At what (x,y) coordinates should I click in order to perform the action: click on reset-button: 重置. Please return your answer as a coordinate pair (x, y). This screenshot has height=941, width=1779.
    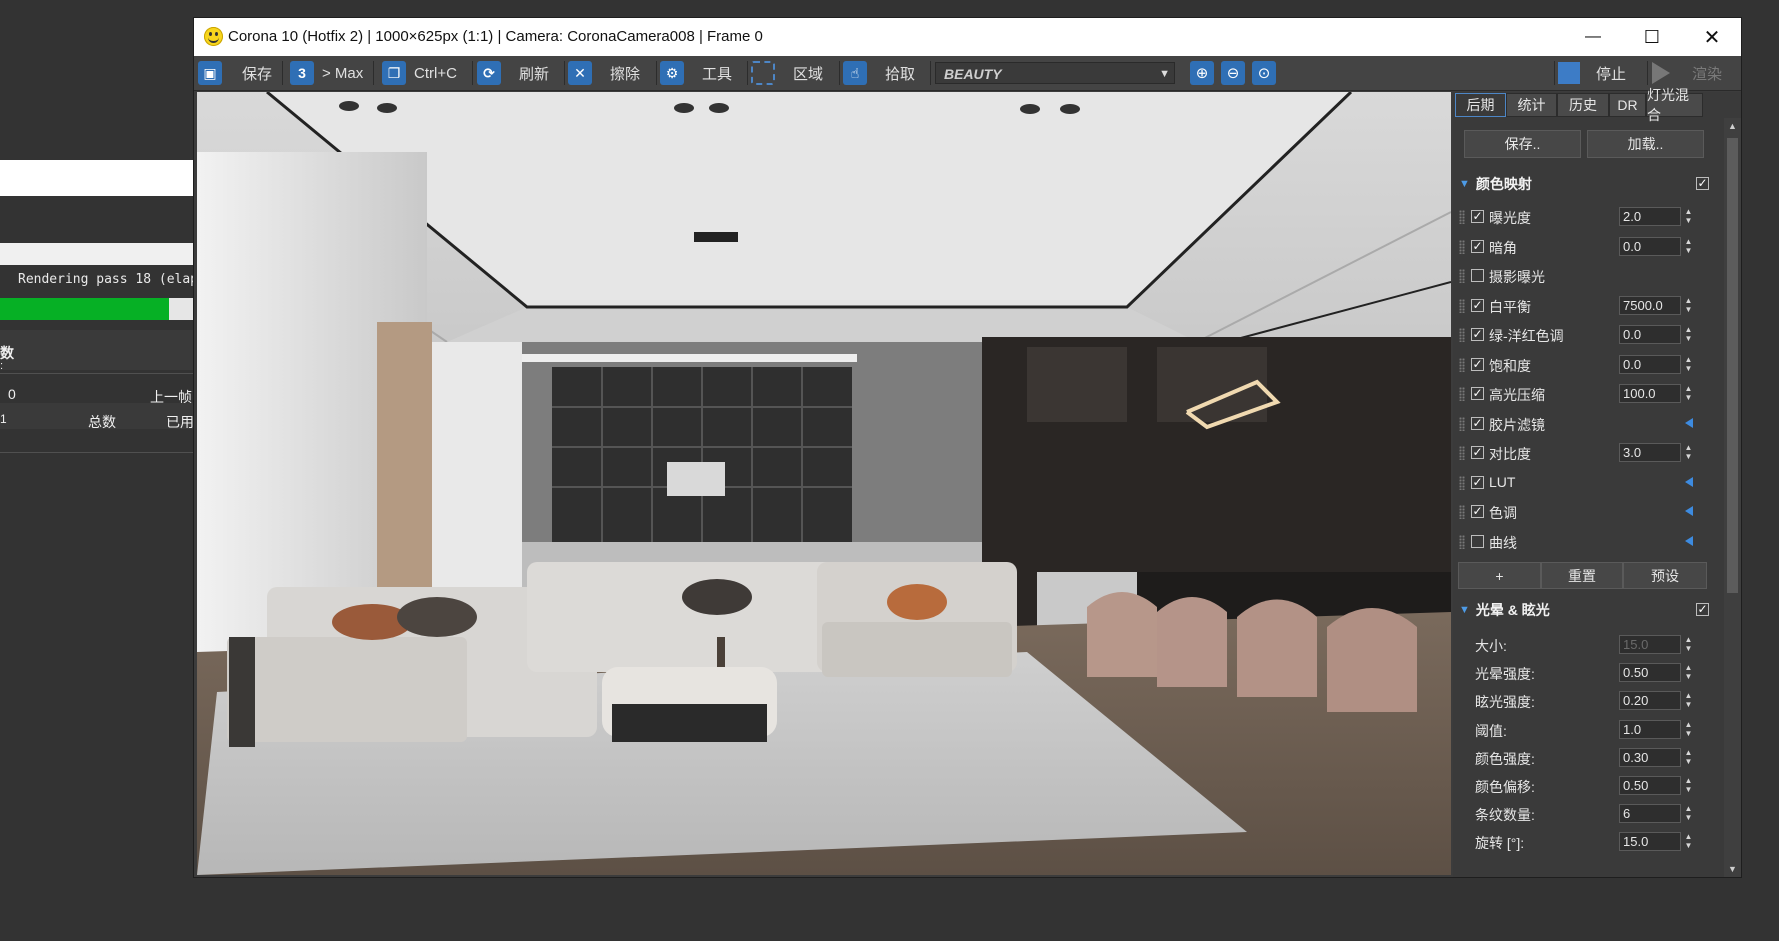
    Looking at the image, I should click on (1582, 575).